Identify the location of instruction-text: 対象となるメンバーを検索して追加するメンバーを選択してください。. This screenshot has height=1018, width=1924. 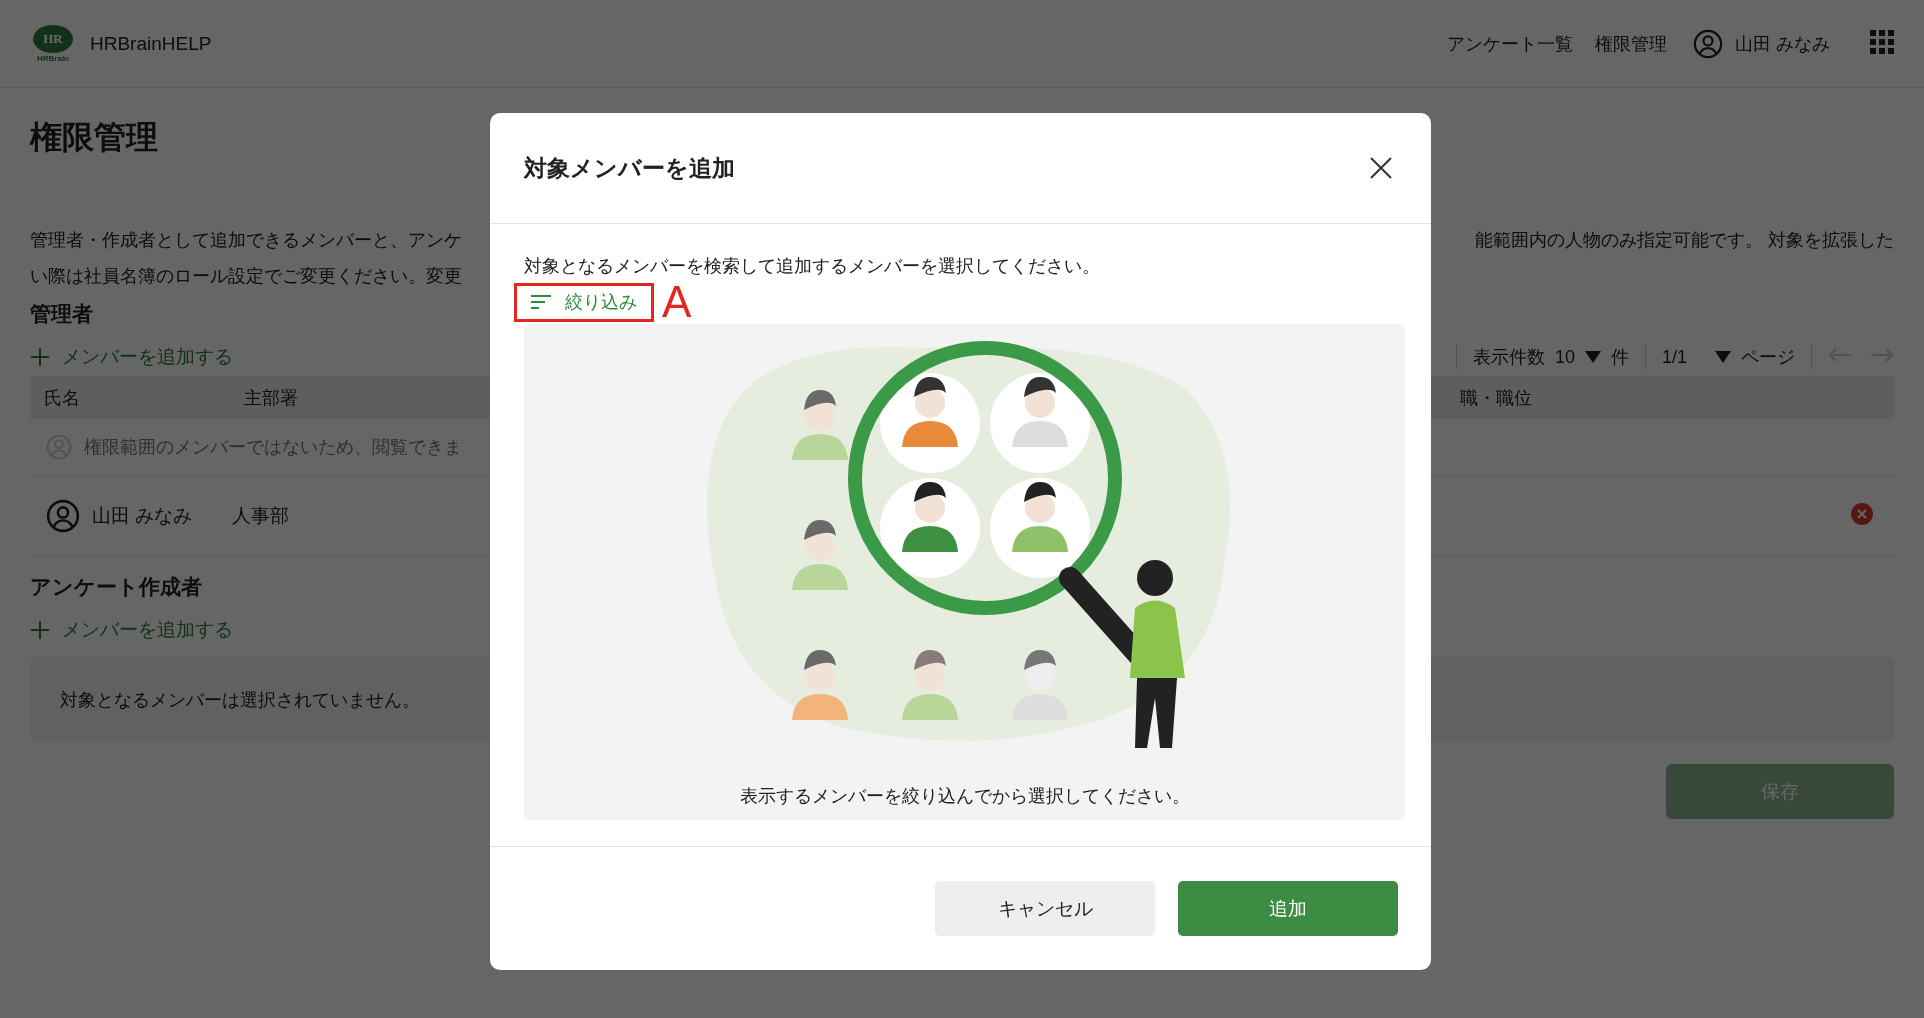
(812, 266).